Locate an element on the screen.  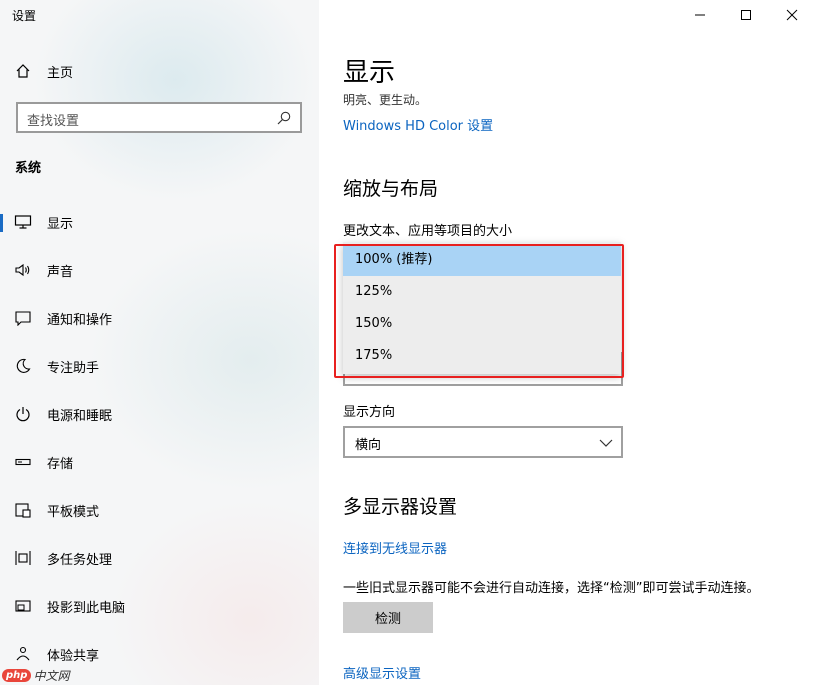
section-label: 系统 is located at coordinates (28, 168).